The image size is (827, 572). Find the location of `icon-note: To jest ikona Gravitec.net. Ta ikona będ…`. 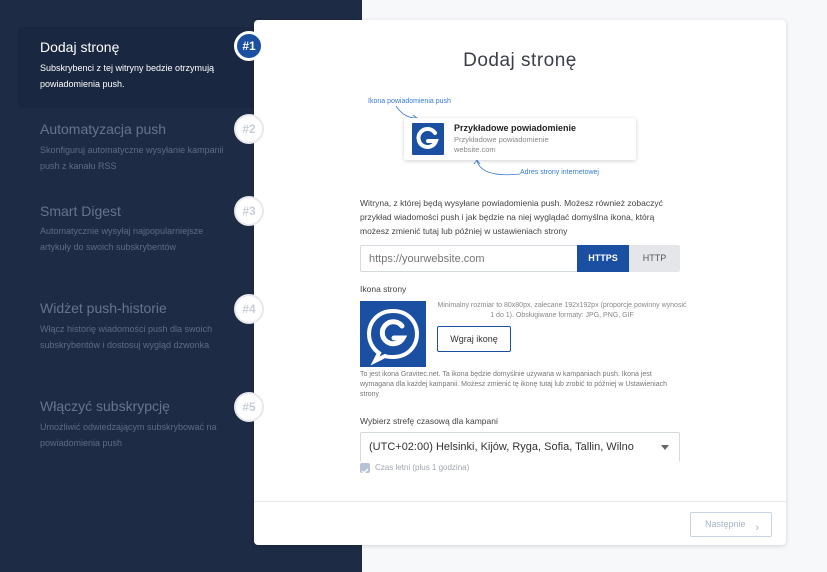

icon-note: To jest ikona Gravitec.net. Ta ikona będ… is located at coordinates (513, 384).